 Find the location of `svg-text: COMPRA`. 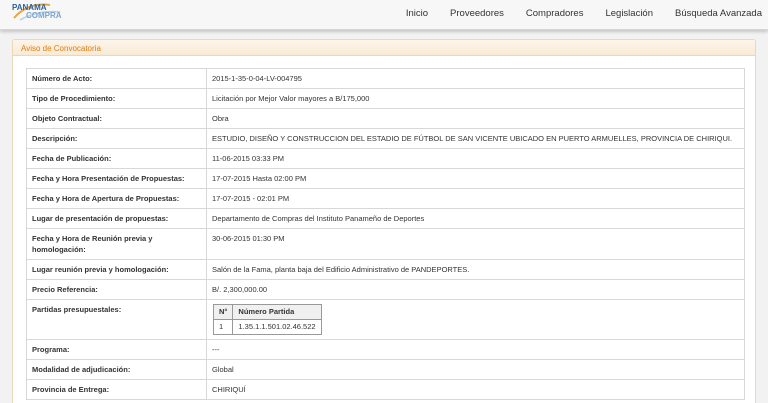

svg-text: COMPRA is located at coordinates (44, 15).